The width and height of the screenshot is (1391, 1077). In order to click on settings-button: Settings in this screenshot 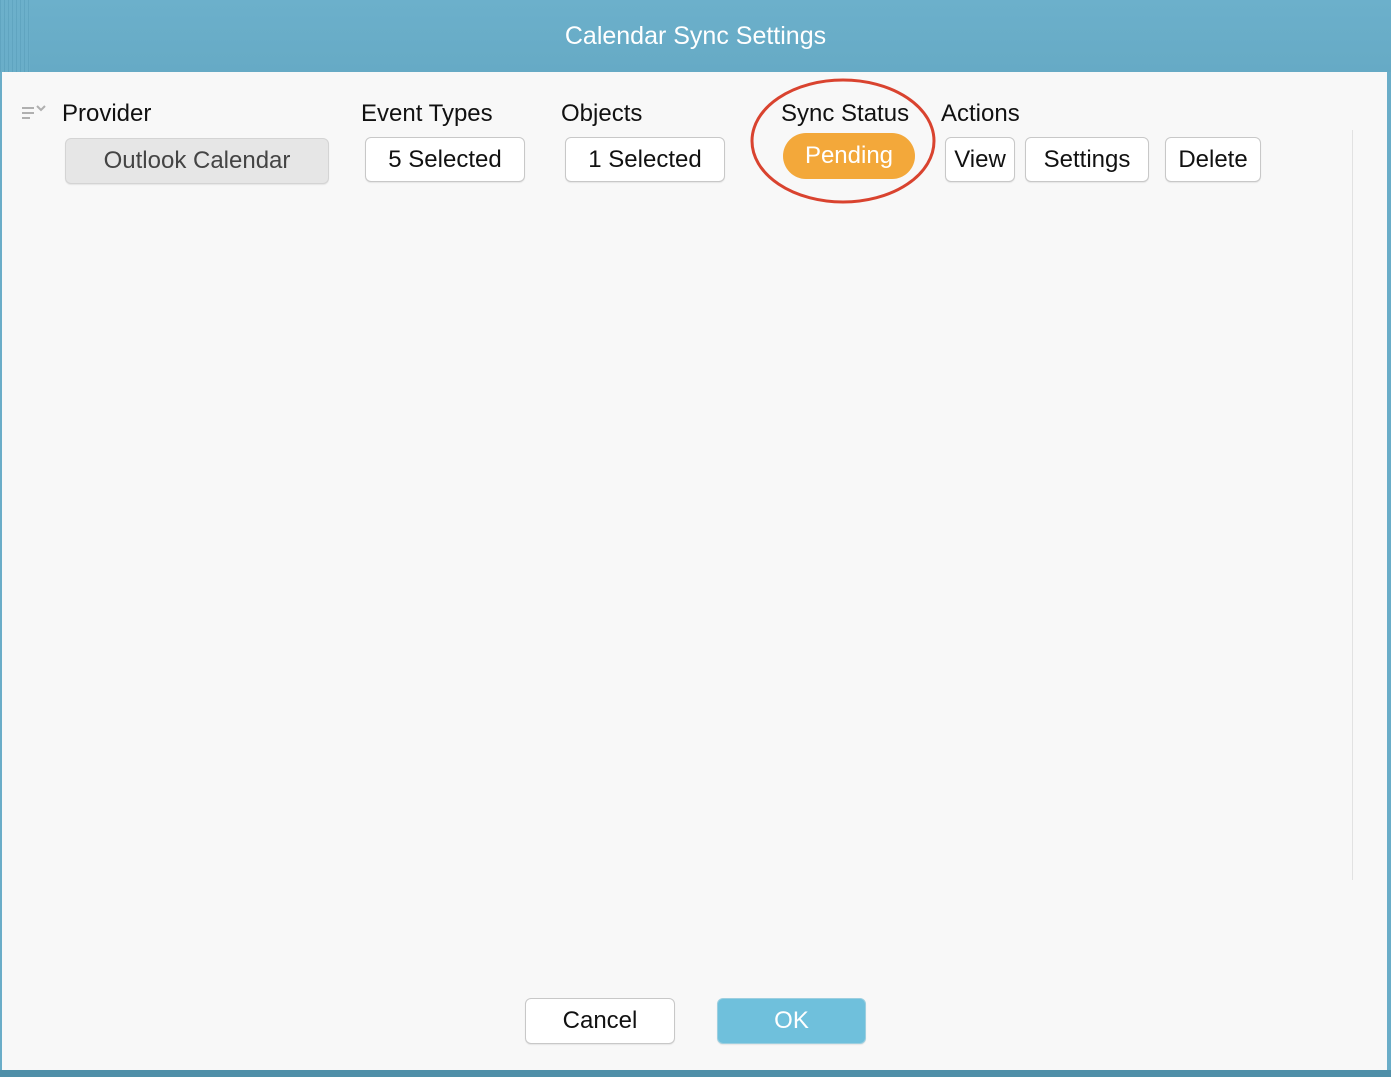, I will do `click(1087, 159)`.